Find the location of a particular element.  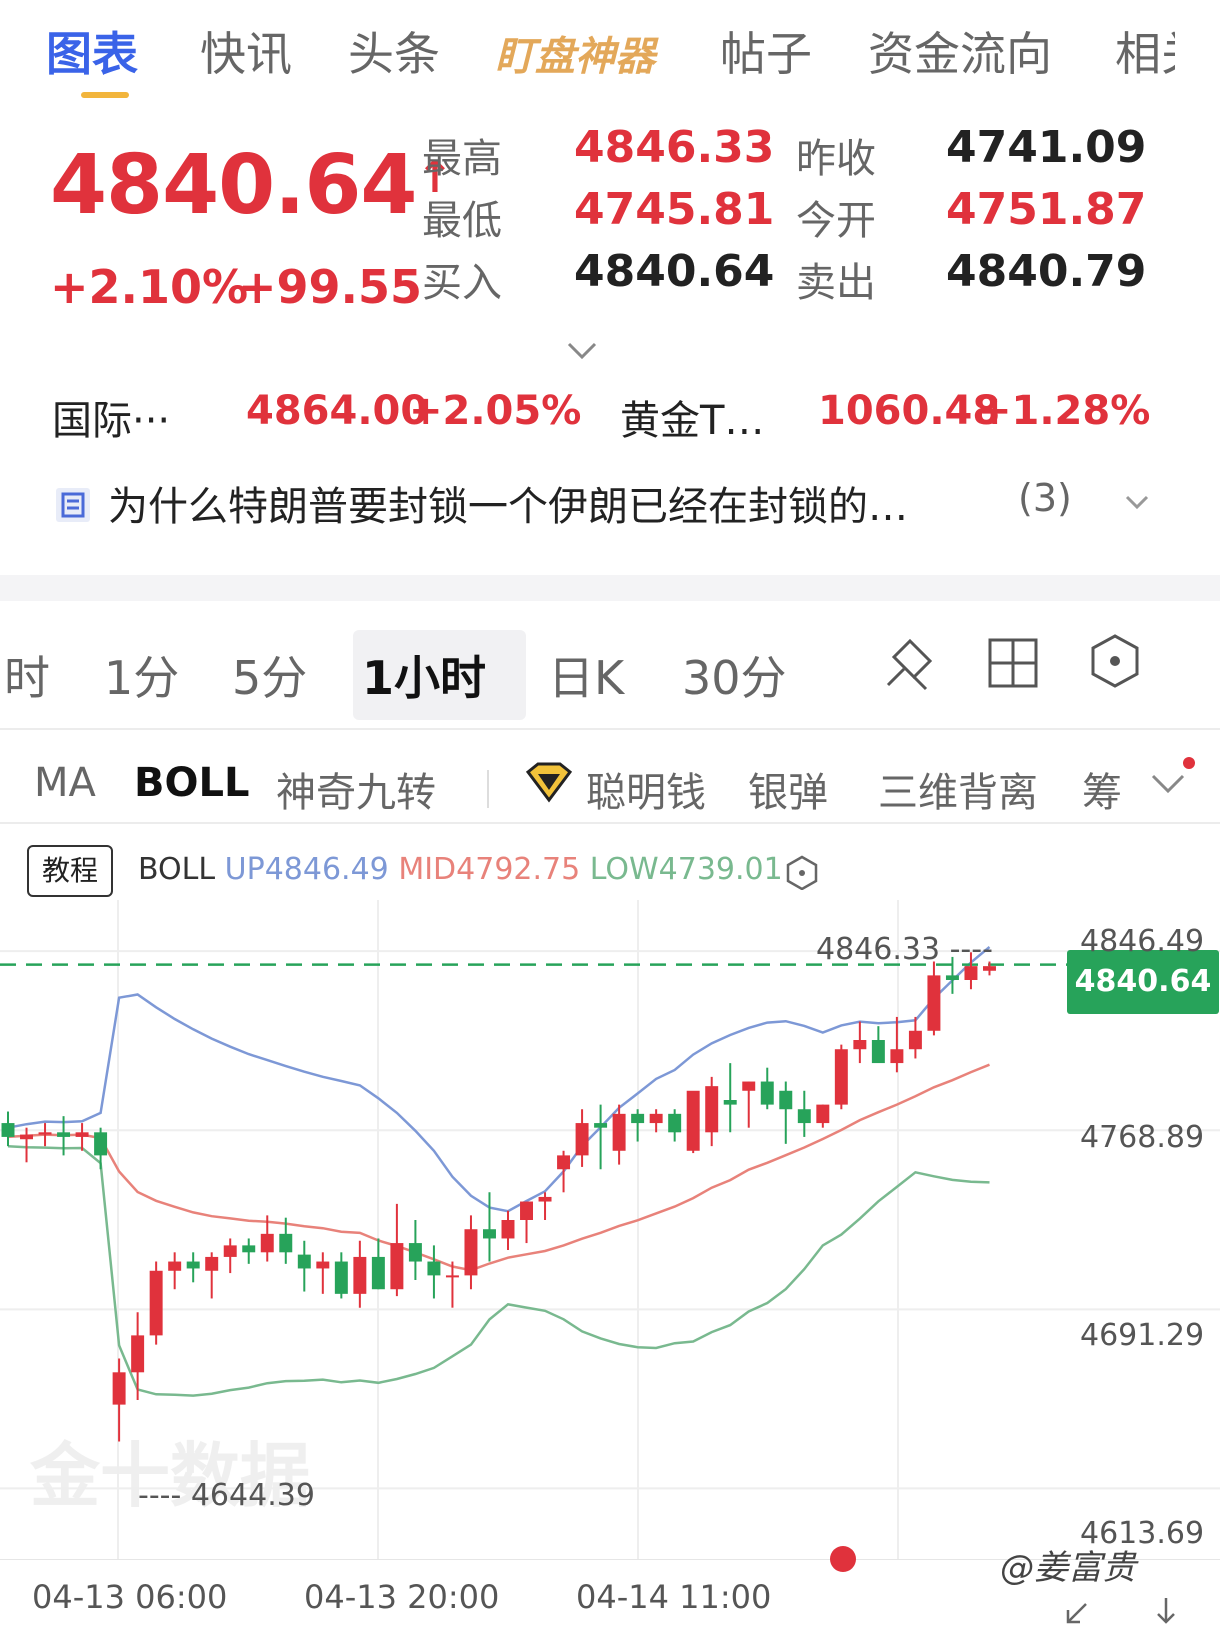

related-item-gold-t: 黄金T… 1060.48 +1.28% is located at coordinates (885, 417).